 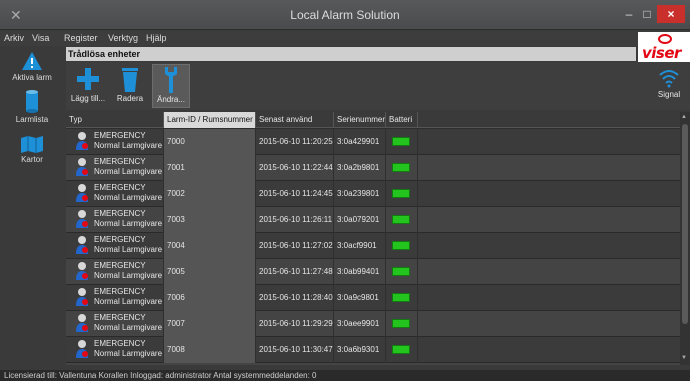 I want to click on alarm-id-cell: 7006, so click(x=210, y=298).